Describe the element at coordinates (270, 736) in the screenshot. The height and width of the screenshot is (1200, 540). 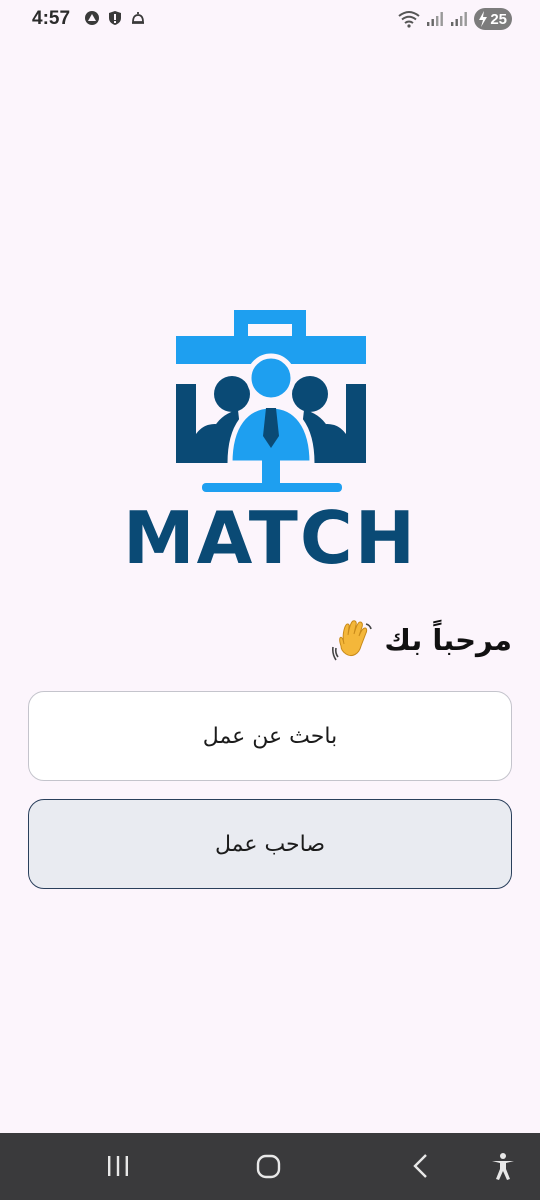
I see `job-seeker-button: باحث عن عمل` at that location.